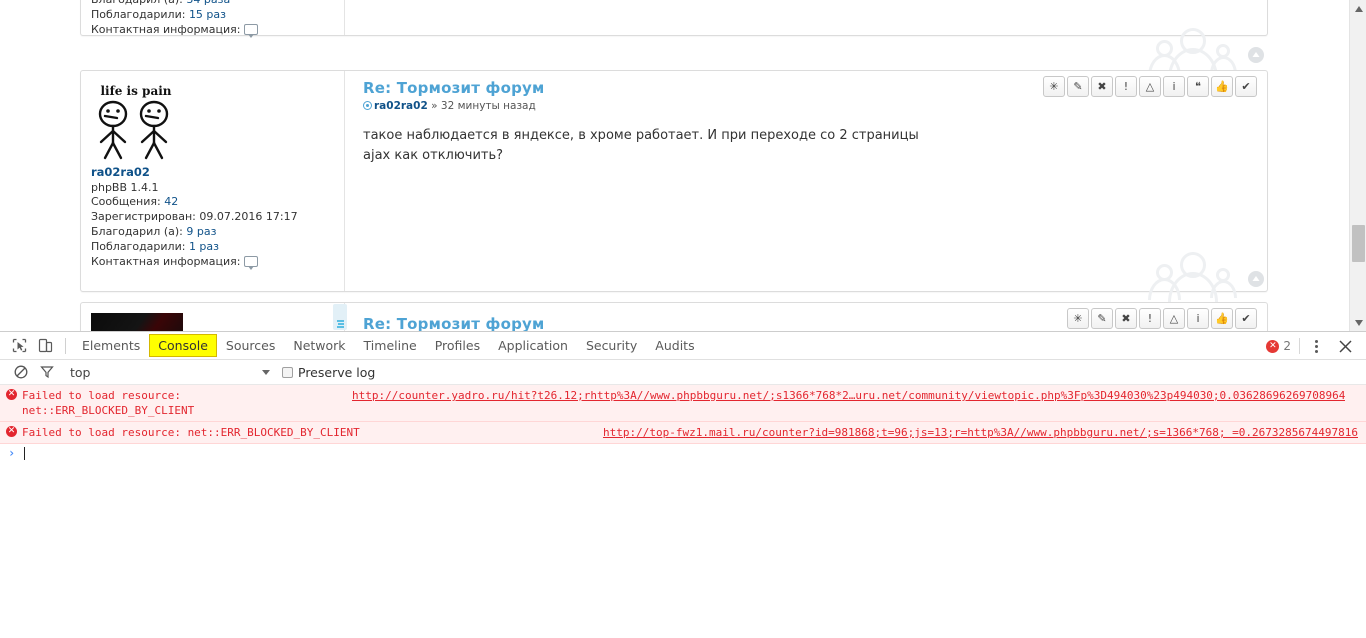 The height and width of the screenshot is (638, 1366). What do you see at coordinates (683, 454) in the screenshot?
I see `console-input-row: ›` at bounding box center [683, 454].